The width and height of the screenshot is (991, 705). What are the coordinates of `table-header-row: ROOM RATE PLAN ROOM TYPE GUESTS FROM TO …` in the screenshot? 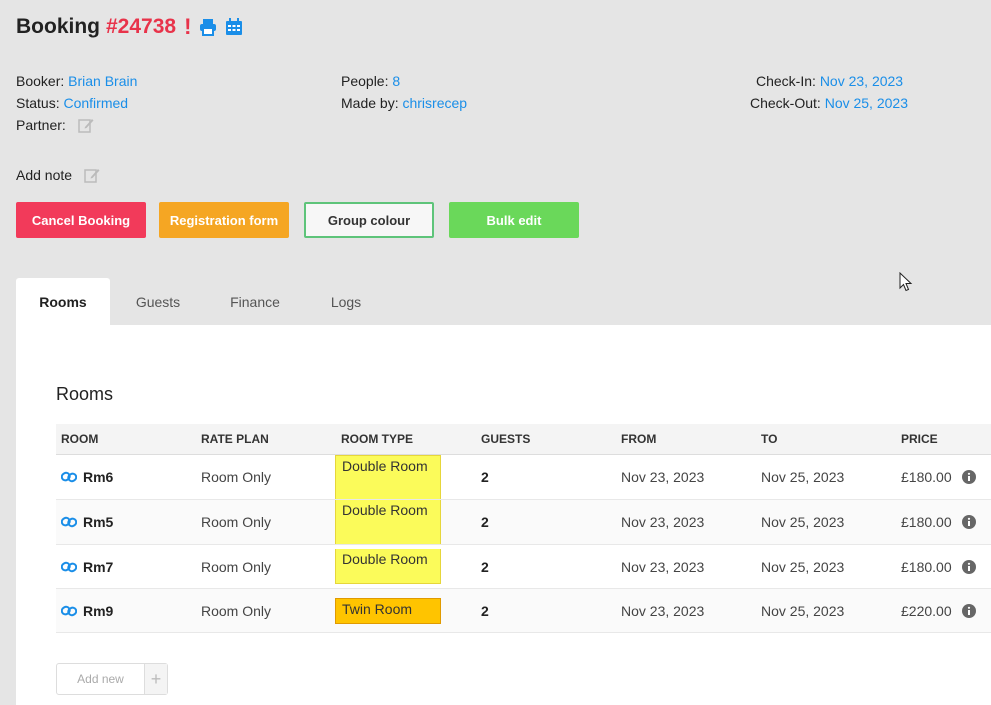 It's located at (523, 439).